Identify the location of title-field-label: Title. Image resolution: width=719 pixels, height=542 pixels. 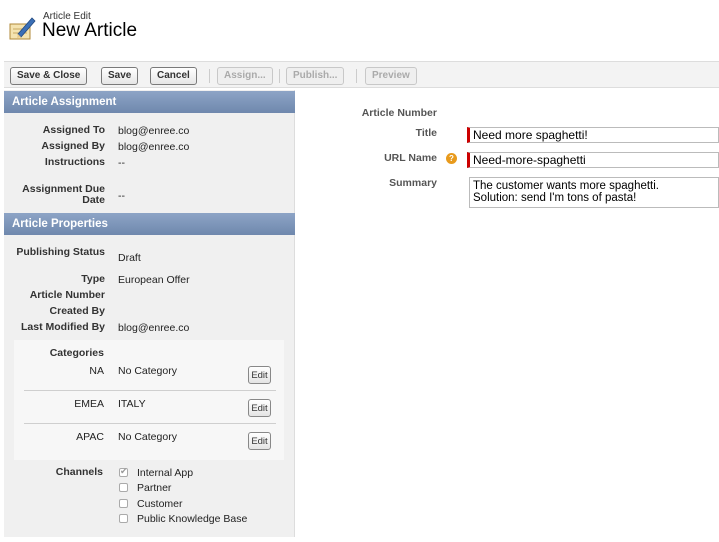
(426, 133).